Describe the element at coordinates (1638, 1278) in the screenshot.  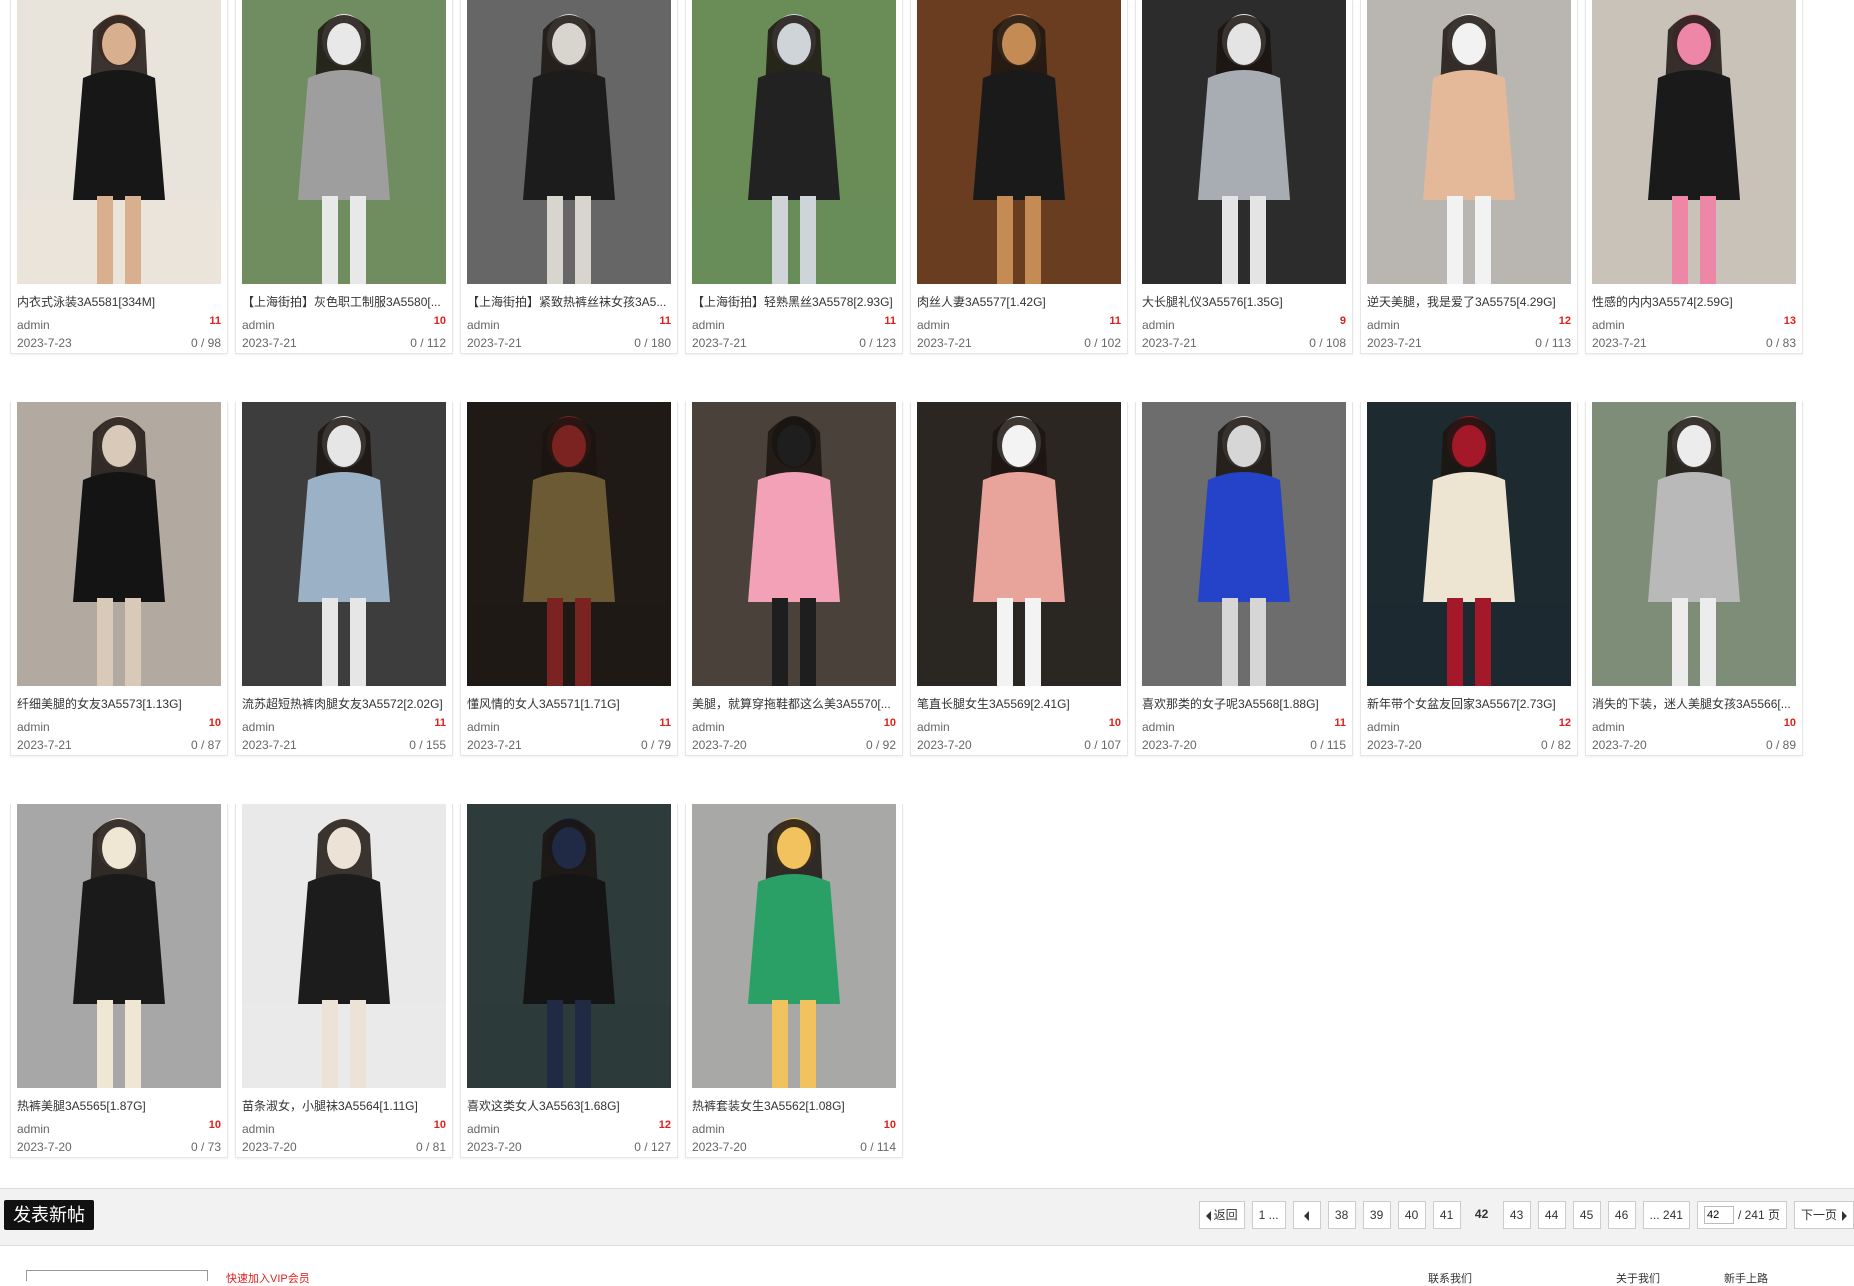
I see `footer-about-link: 关于我们` at that location.